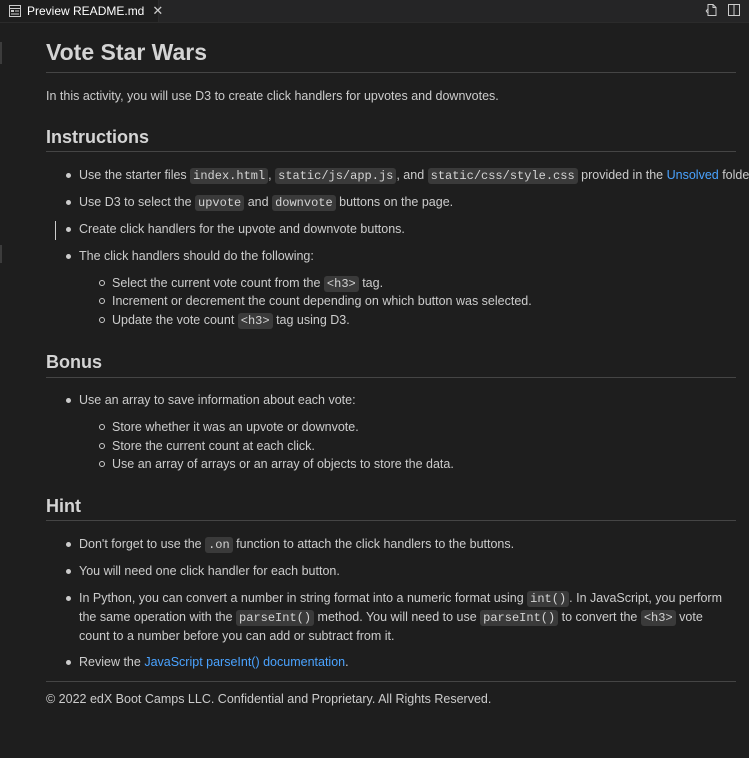 Image resolution: width=749 pixels, height=758 pixels. I want to click on title-divider, so click(391, 72).